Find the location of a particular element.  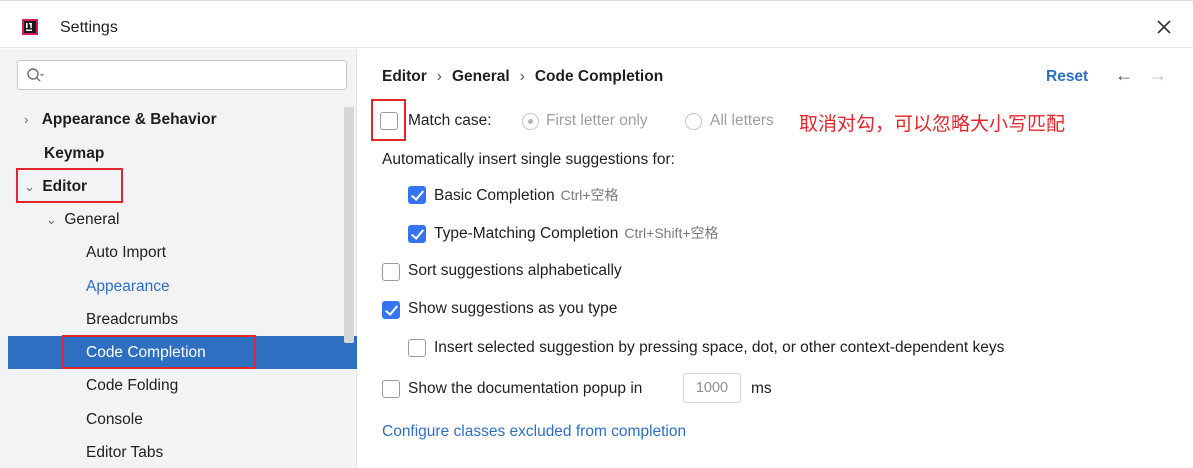

annotation-text: 取消对勾，可以忽略大小写匹配 is located at coordinates (932, 124).